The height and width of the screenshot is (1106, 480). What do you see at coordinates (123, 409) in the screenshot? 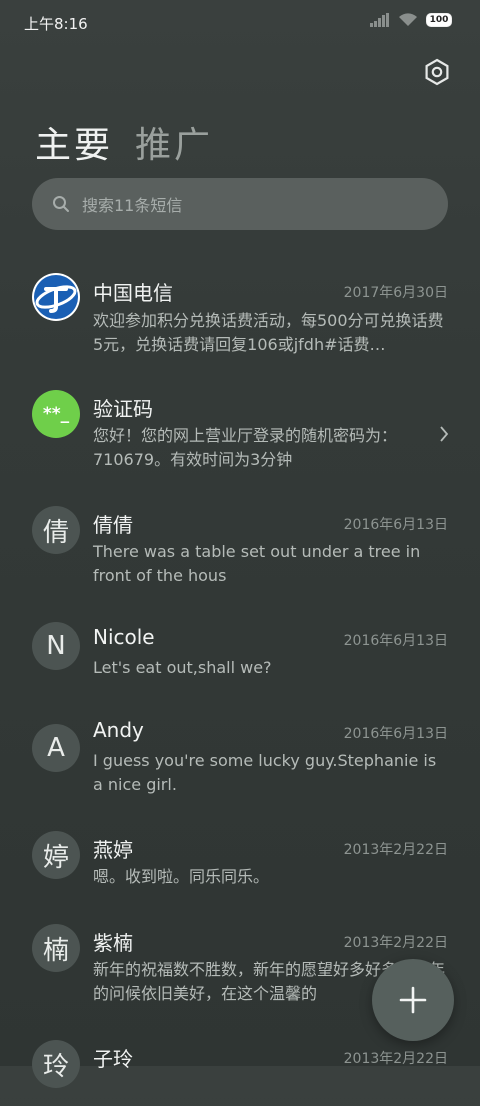
I see `contact-name: 验证码` at bounding box center [123, 409].